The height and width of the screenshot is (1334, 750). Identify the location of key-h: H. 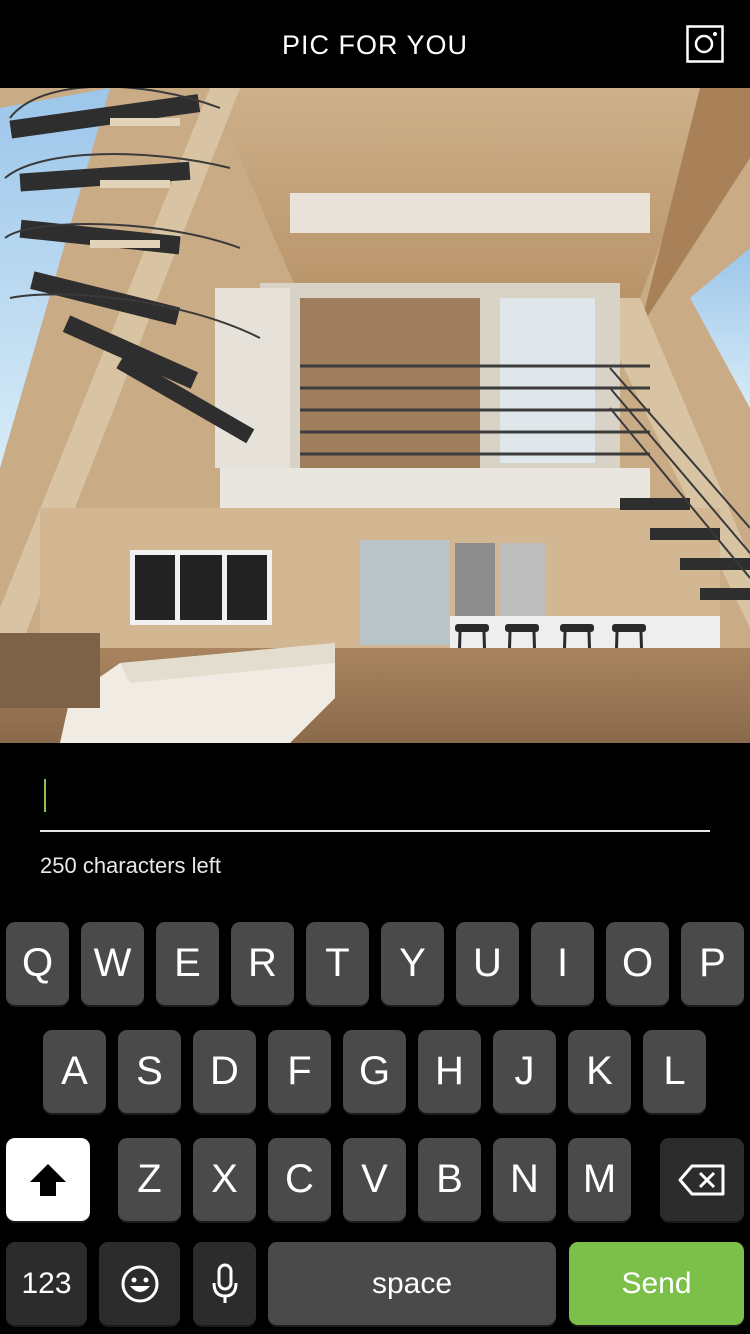
(449, 1071).